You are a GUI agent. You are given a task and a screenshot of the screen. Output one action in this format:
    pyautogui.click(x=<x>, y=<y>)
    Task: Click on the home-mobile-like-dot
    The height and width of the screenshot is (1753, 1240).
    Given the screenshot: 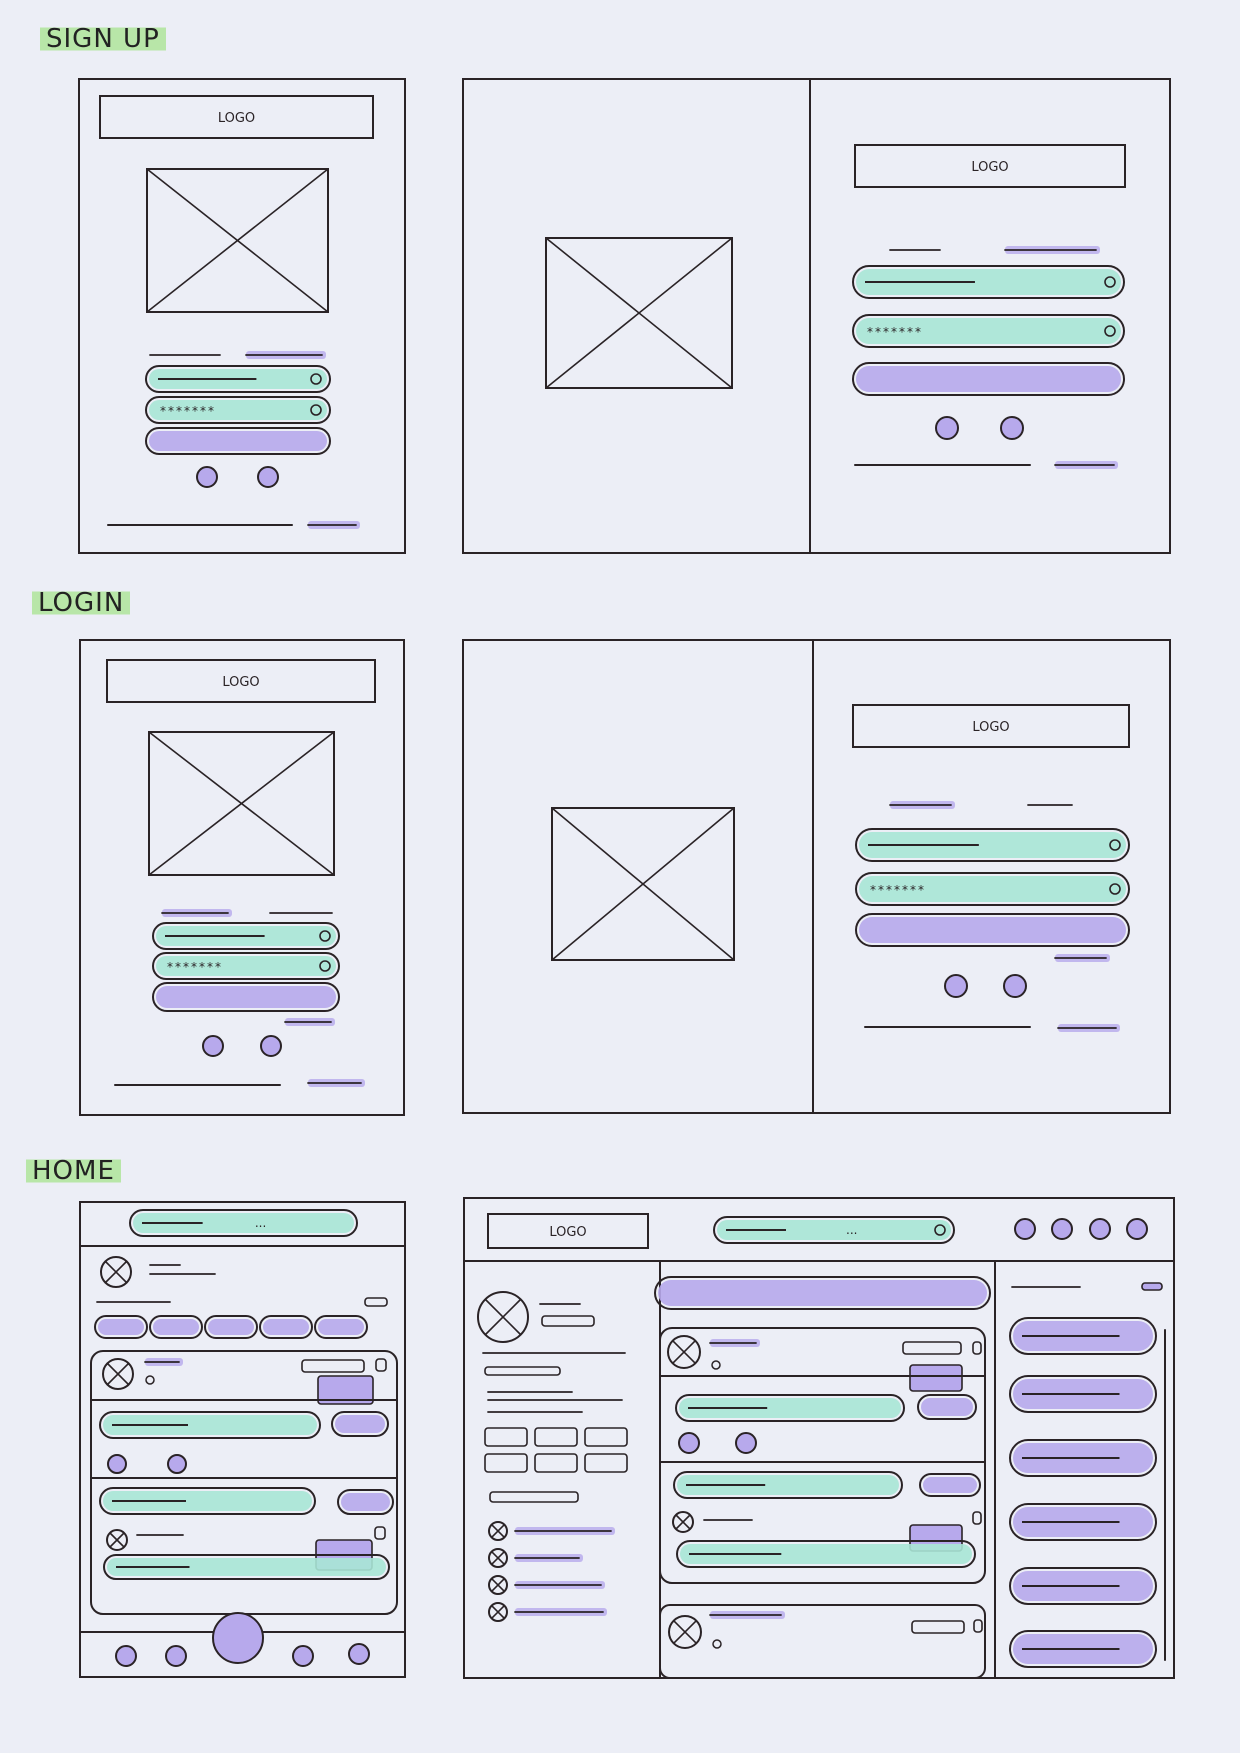 What is the action you would take?
    pyautogui.click(x=117, y=1464)
    